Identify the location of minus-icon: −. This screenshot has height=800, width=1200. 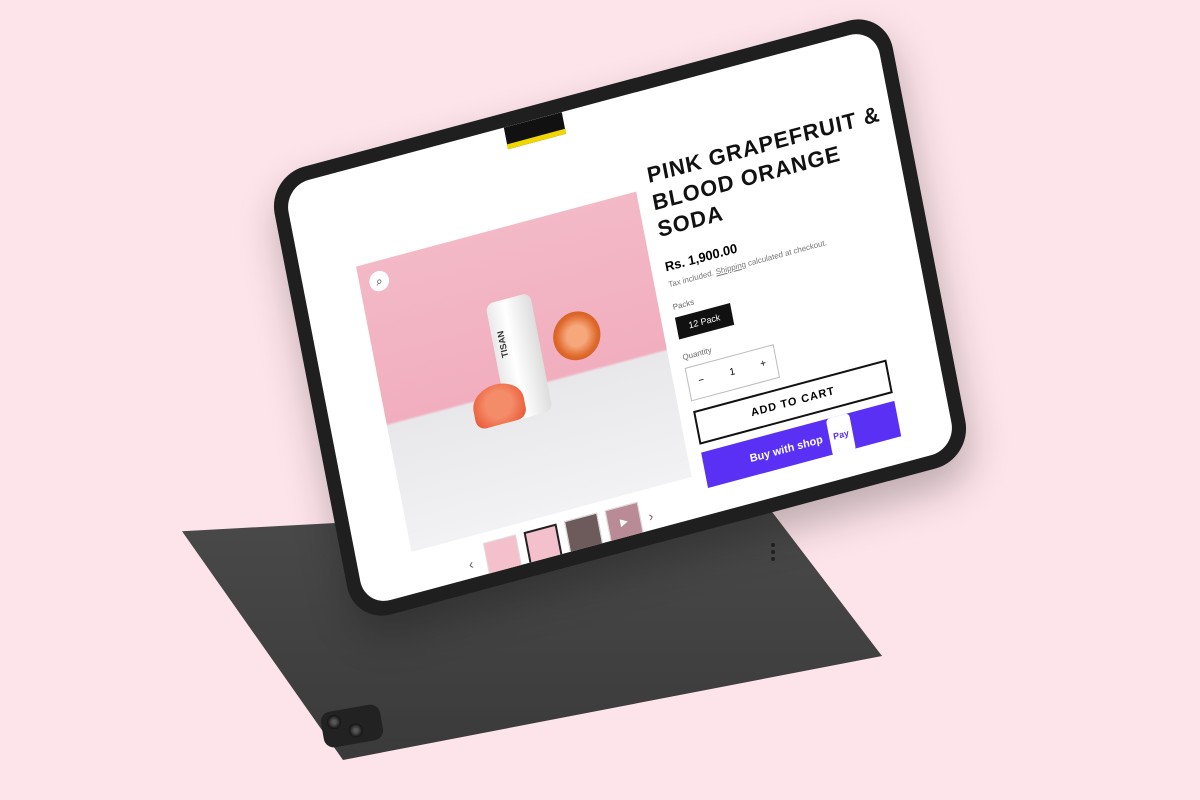
(701, 380).